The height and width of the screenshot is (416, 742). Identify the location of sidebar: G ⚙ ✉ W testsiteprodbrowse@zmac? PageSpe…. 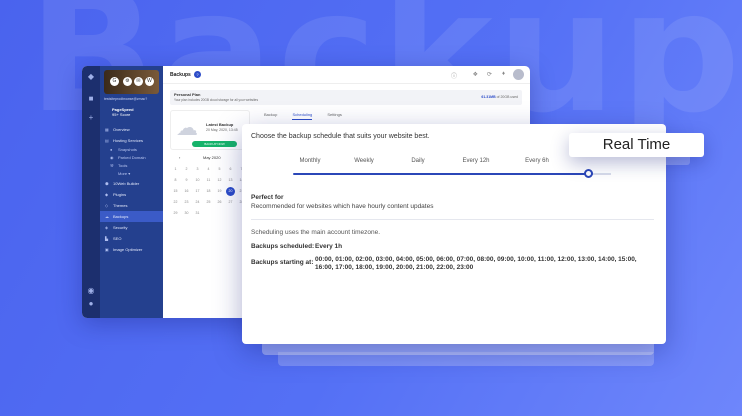
(131, 192).